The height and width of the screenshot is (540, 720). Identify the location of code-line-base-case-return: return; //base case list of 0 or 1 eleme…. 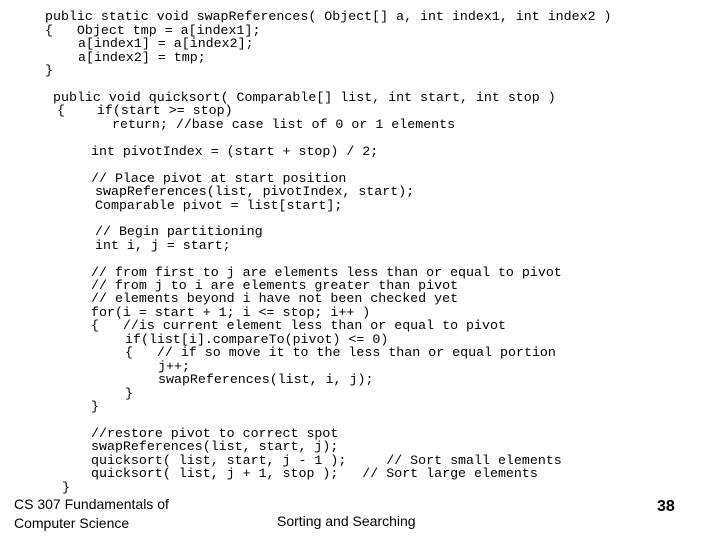
(284, 124).